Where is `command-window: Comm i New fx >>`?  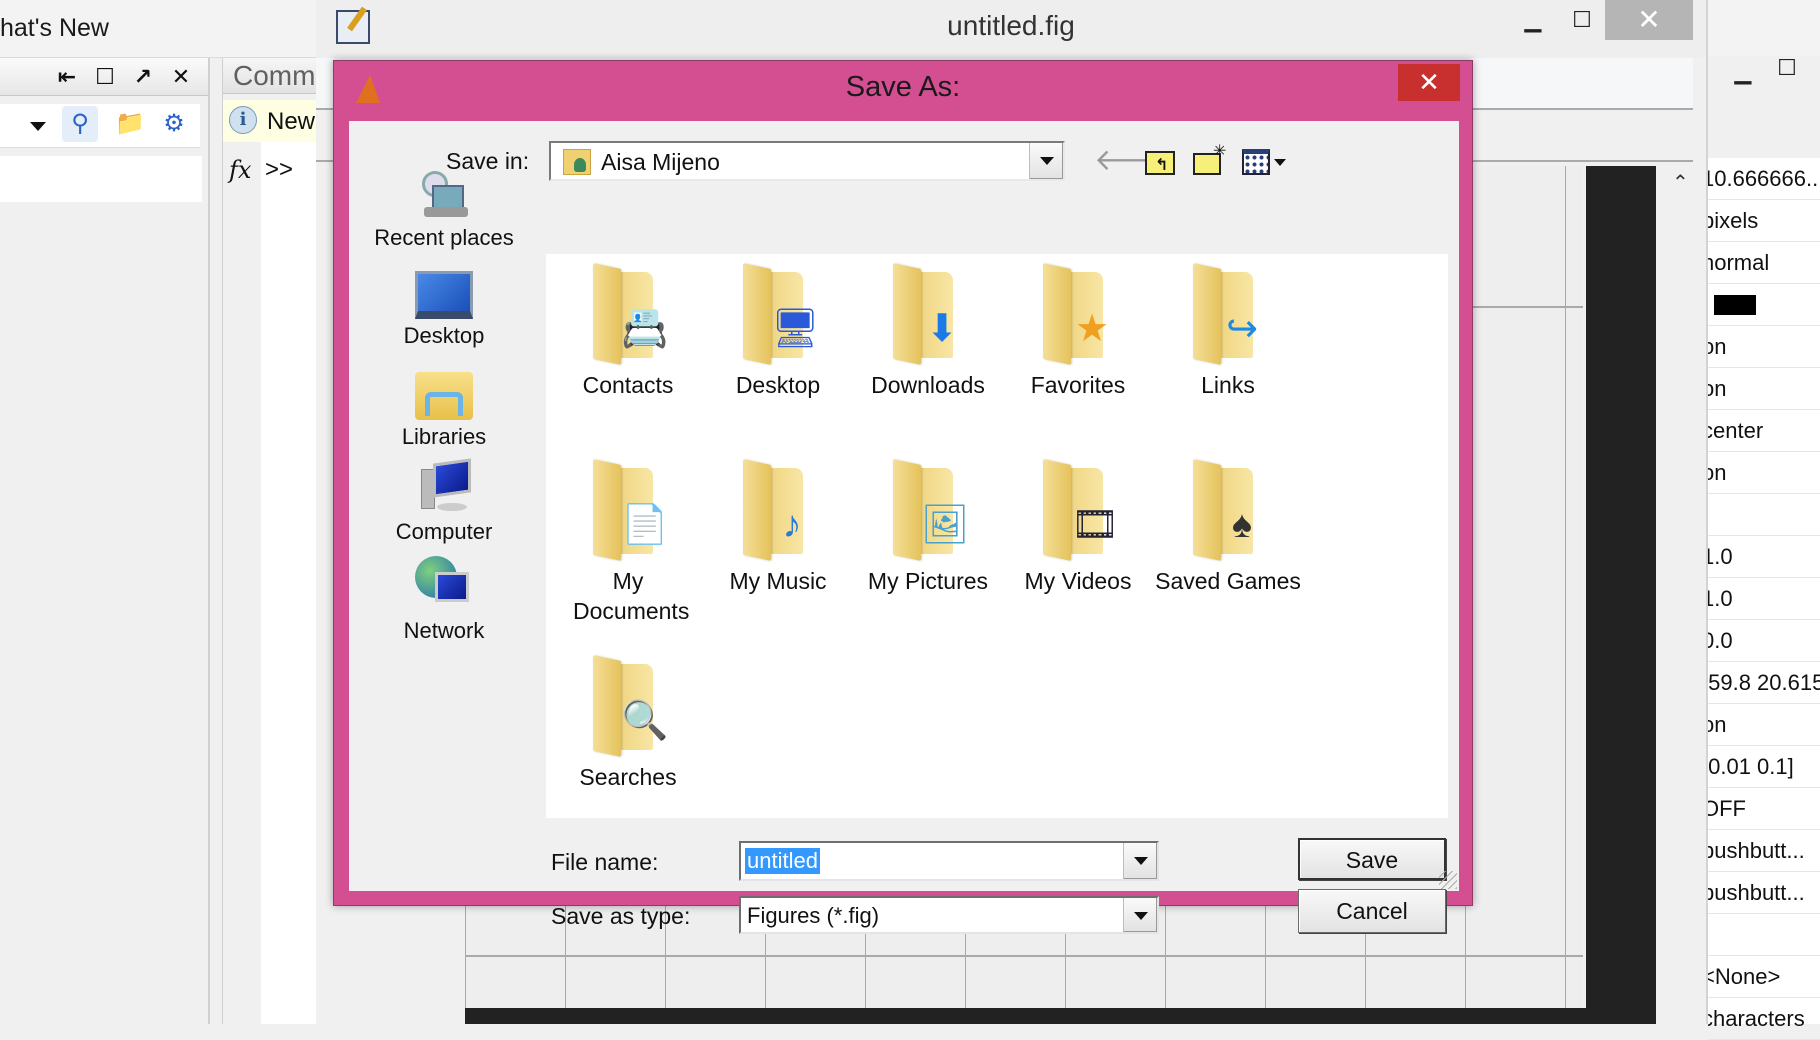 command-window: Comm i New fx >> is located at coordinates (269, 541).